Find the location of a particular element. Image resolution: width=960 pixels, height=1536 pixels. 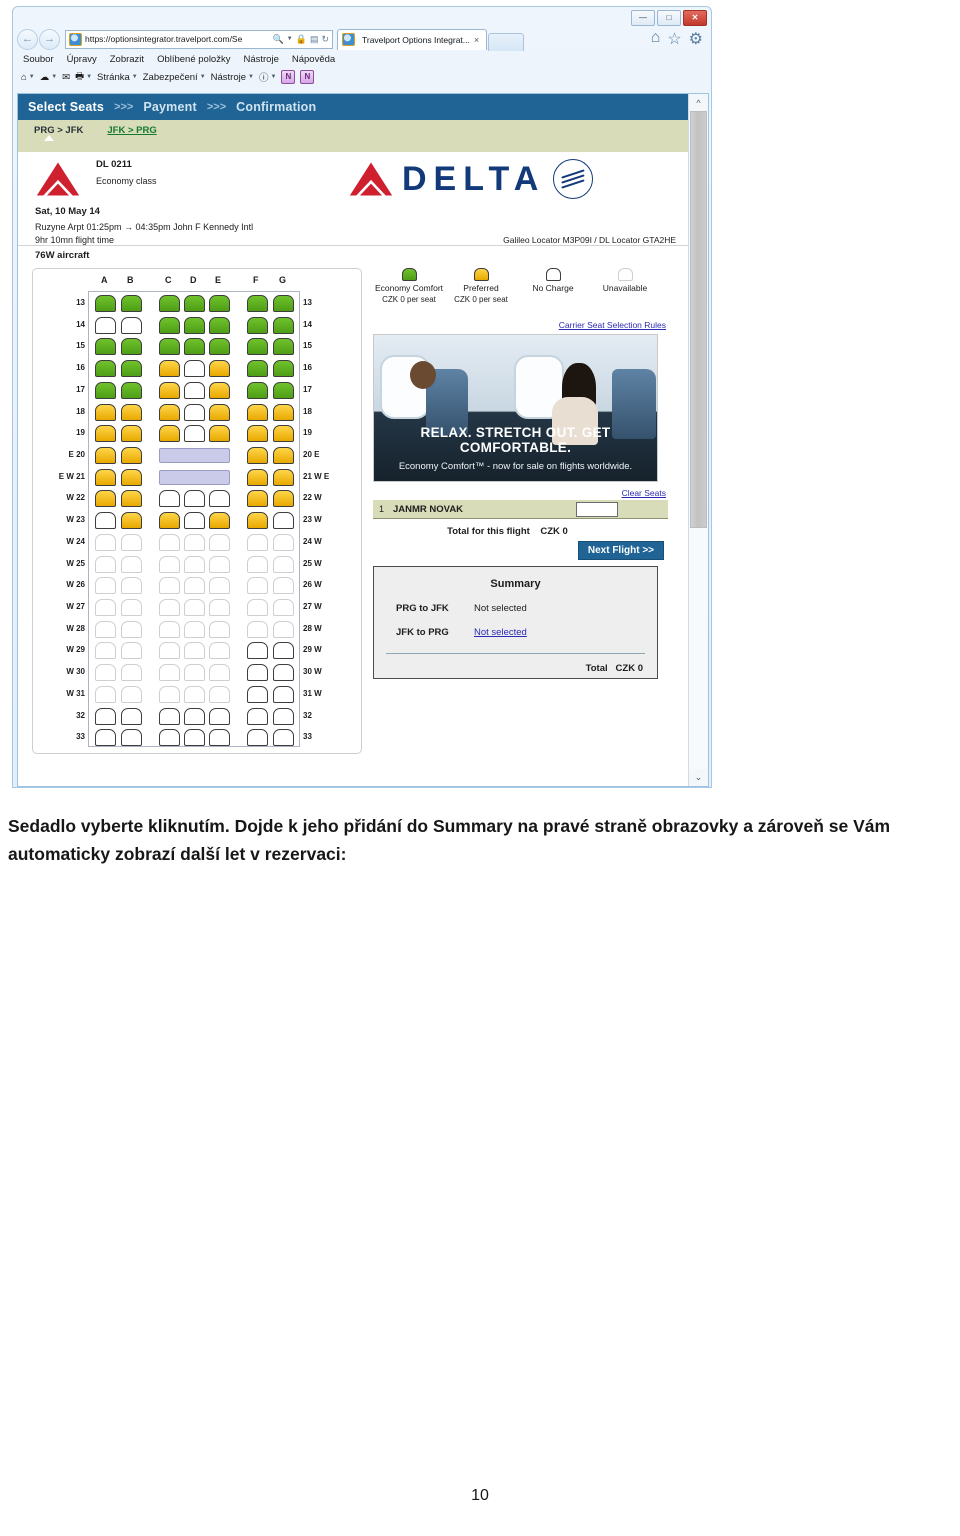

seat-W23-D is located at coordinates (194, 521).